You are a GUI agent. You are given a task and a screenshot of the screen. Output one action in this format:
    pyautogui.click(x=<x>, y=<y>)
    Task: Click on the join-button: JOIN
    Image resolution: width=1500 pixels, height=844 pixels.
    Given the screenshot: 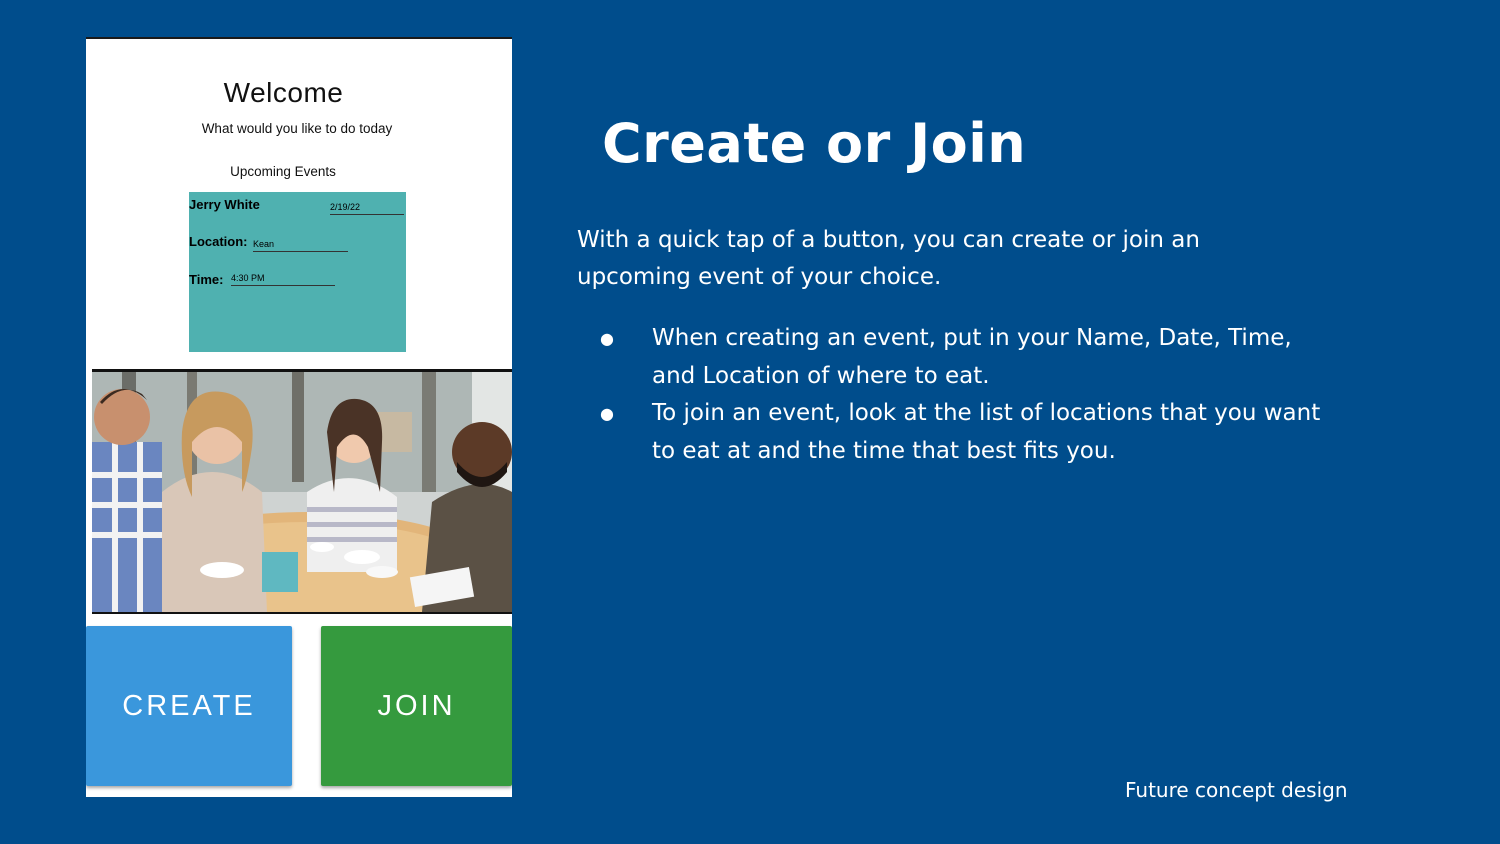 What is the action you would take?
    pyautogui.click(x=416, y=706)
    